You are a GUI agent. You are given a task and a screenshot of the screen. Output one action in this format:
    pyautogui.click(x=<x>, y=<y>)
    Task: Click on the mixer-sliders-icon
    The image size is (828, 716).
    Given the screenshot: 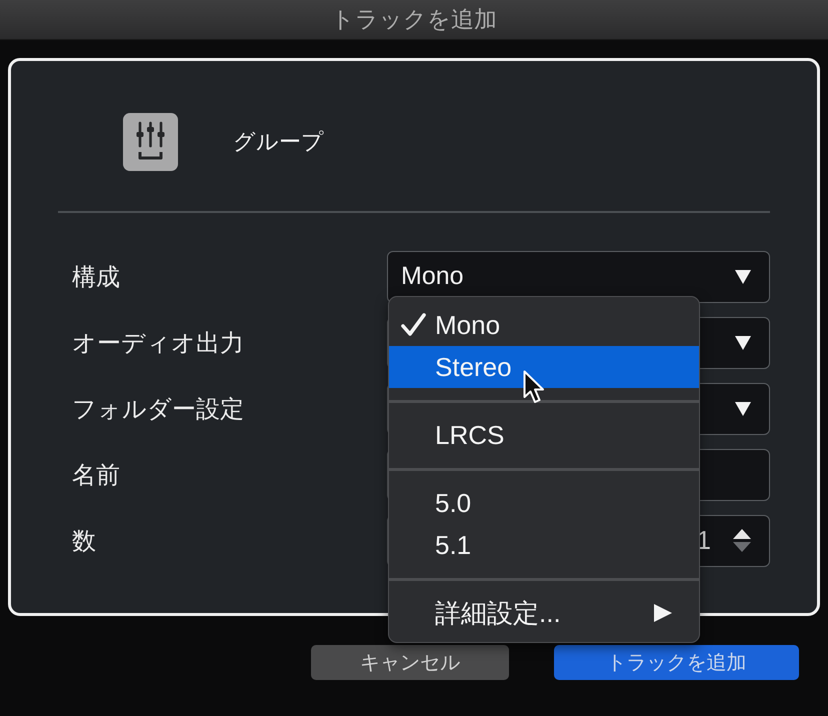 What is the action you would take?
    pyautogui.click(x=150, y=142)
    